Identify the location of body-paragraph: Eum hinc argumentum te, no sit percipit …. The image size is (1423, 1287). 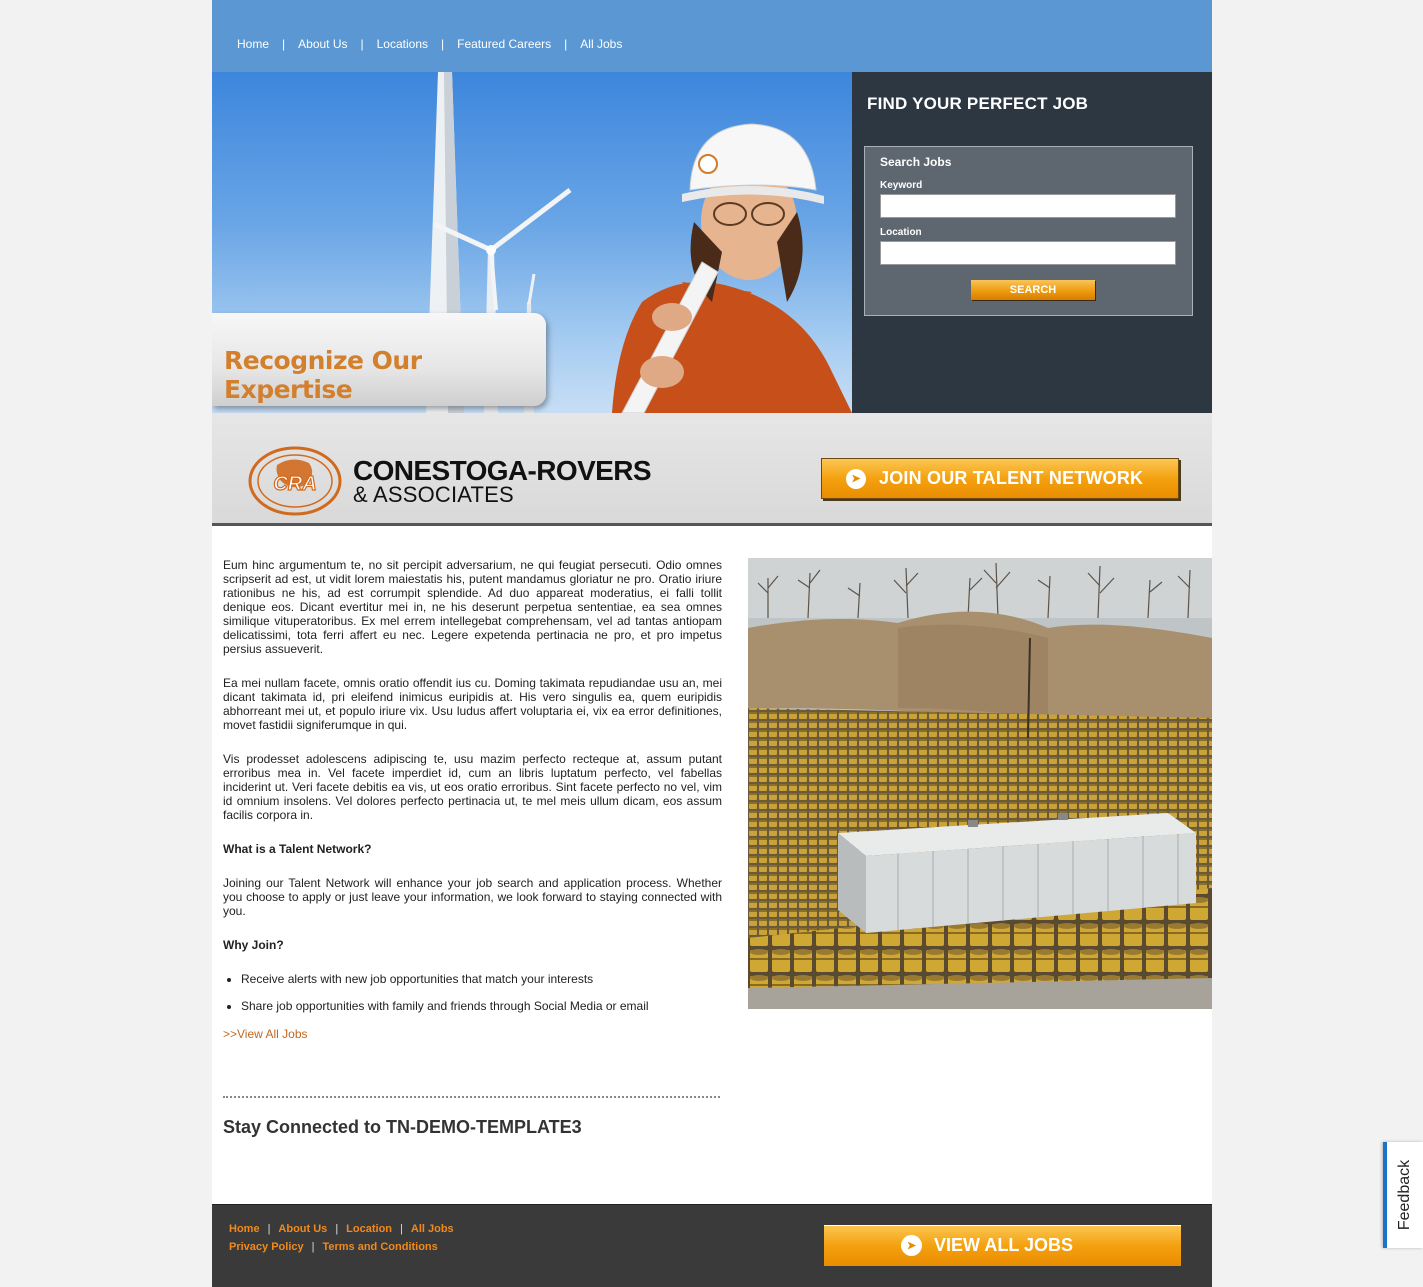
(472, 607).